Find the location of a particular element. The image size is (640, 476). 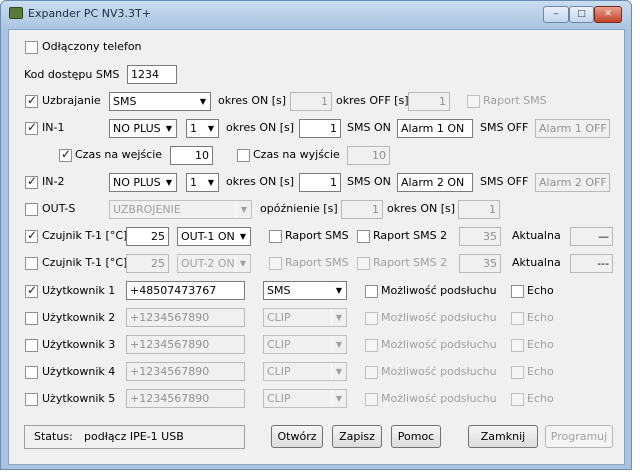

in1-sms-on-input: Alarm 1 ON is located at coordinates (435, 128).